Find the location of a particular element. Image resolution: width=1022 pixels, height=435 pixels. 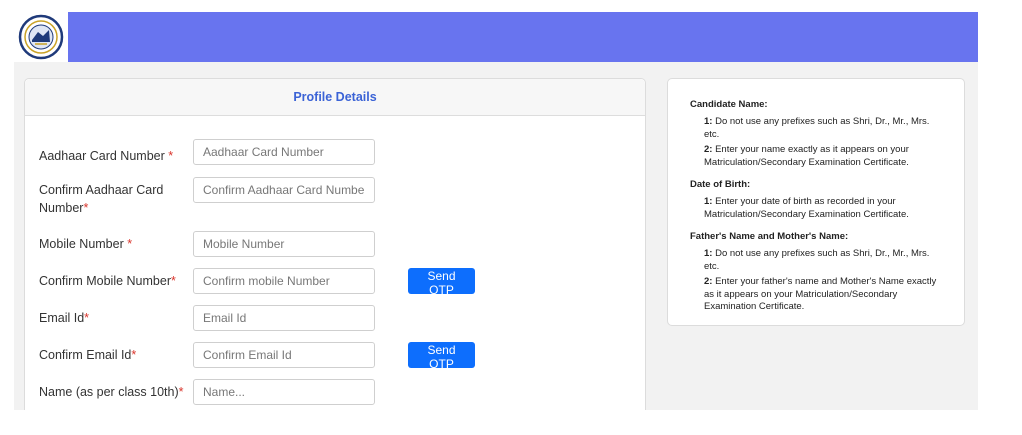

card-header: Profile Details is located at coordinates (335, 97).